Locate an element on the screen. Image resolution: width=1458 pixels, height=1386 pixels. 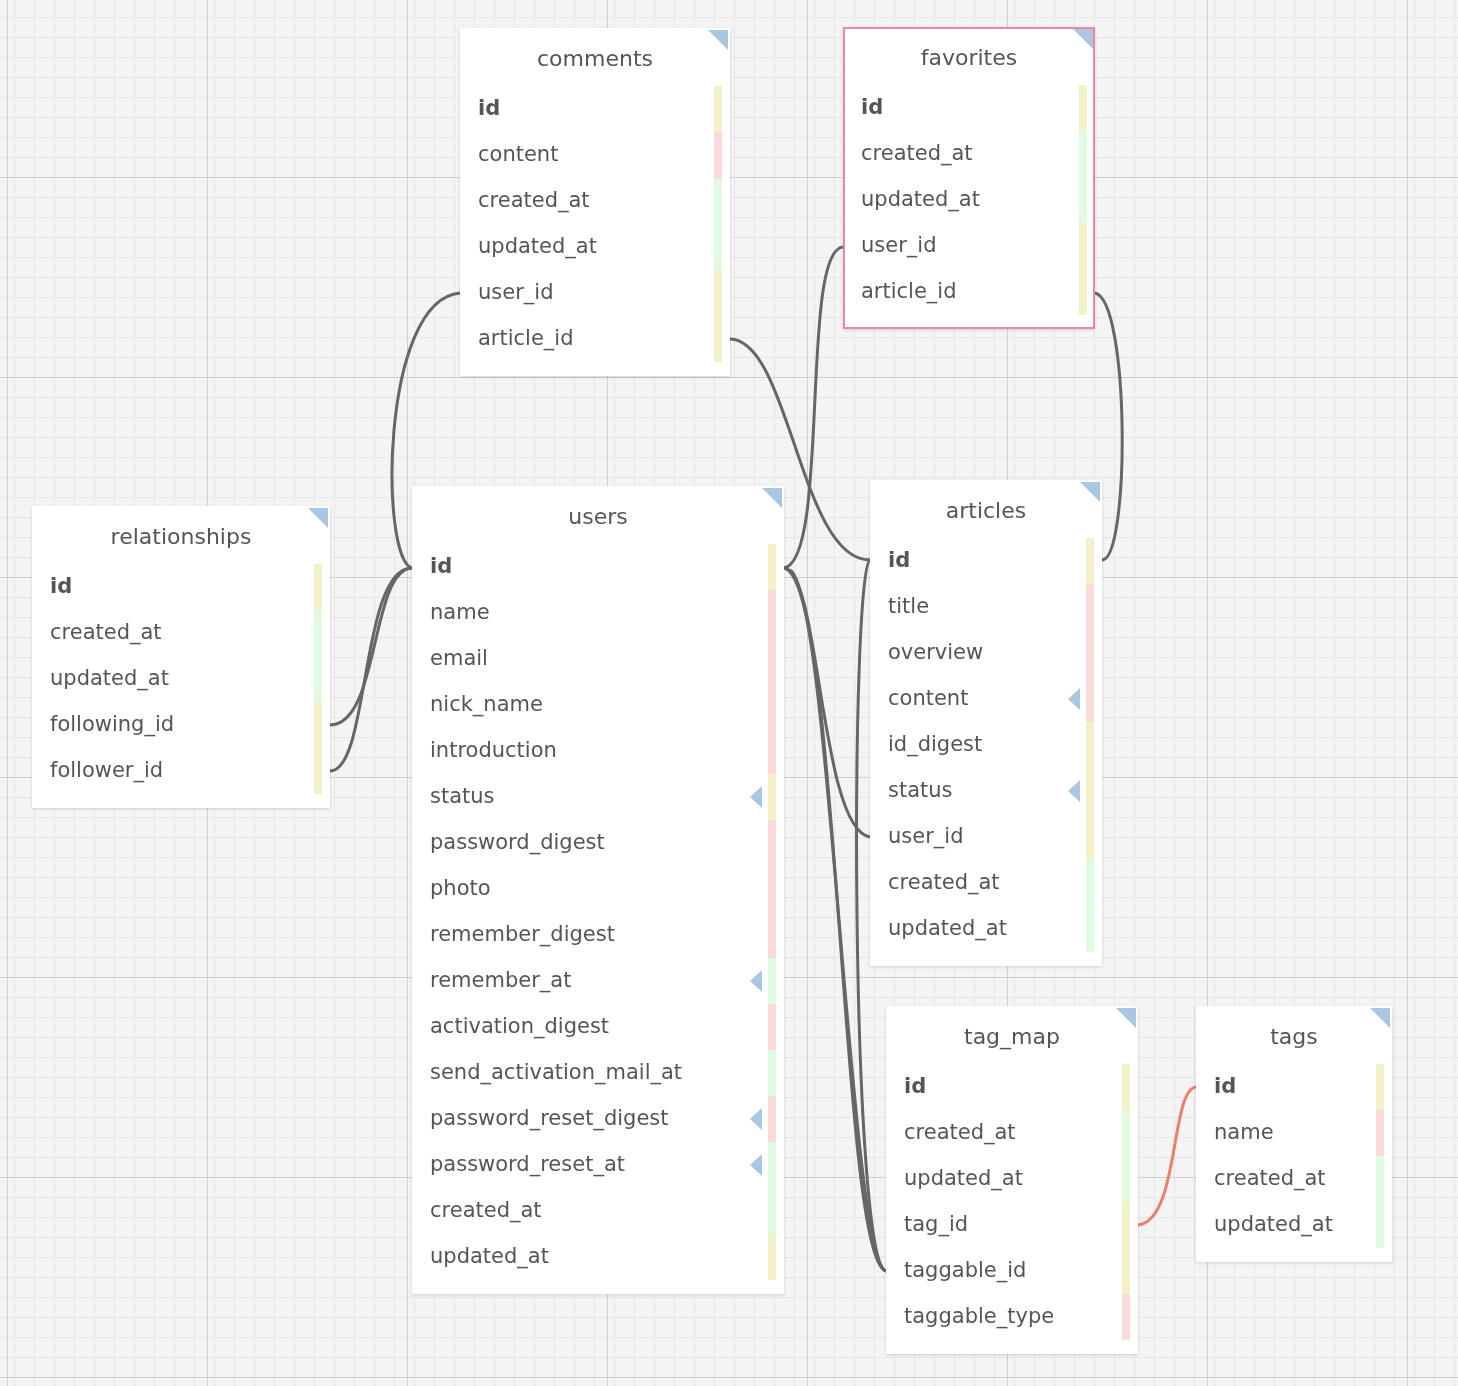
table-title: tag_map is located at coordinates (1012, 1037).